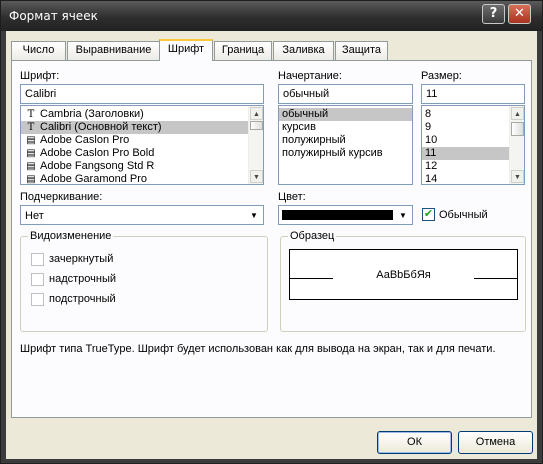 This screenshot has height=464, width=543. Describe the element at coordinates (97, 153) in the screenshot. I see `font-item-label: Adobe Caslon Pro Bold` at that location.